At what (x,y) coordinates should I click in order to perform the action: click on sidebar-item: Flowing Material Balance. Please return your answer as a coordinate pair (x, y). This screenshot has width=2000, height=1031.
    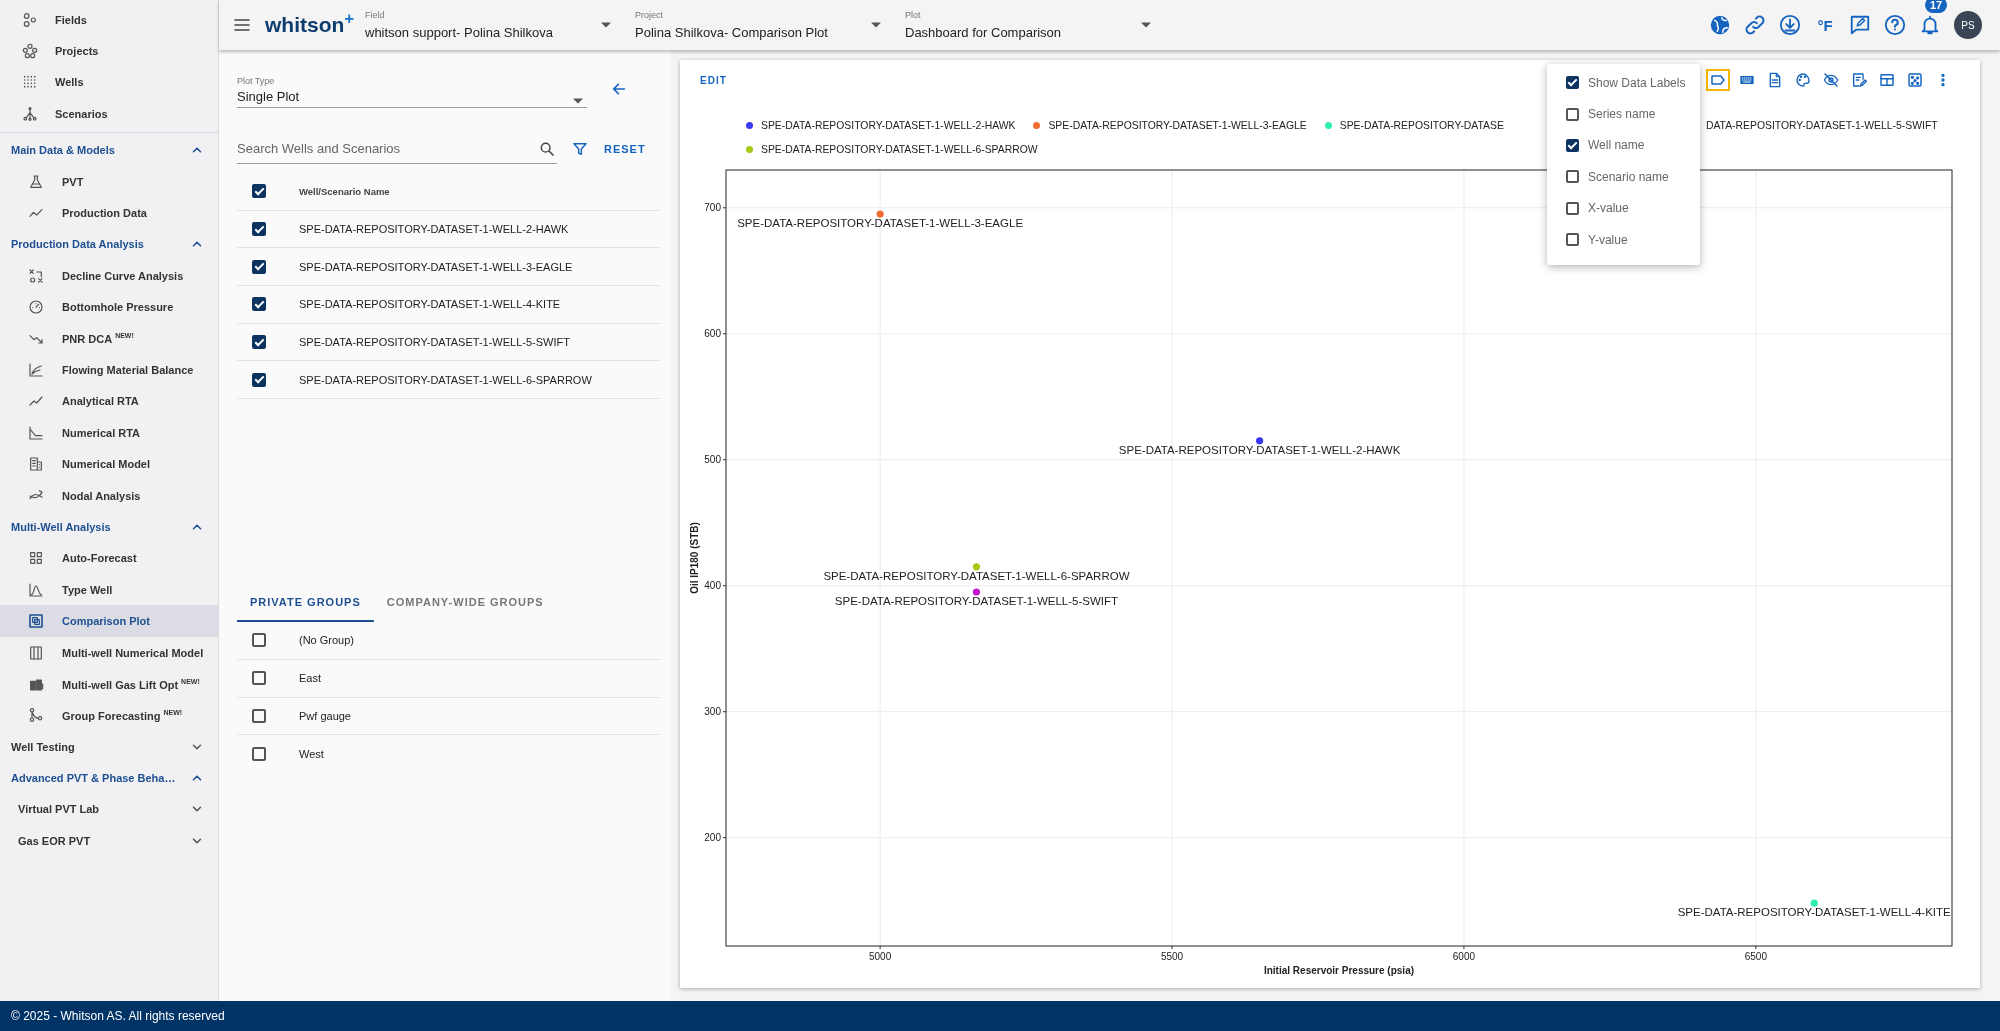
    Looking at the image, I should click on (109, 370).